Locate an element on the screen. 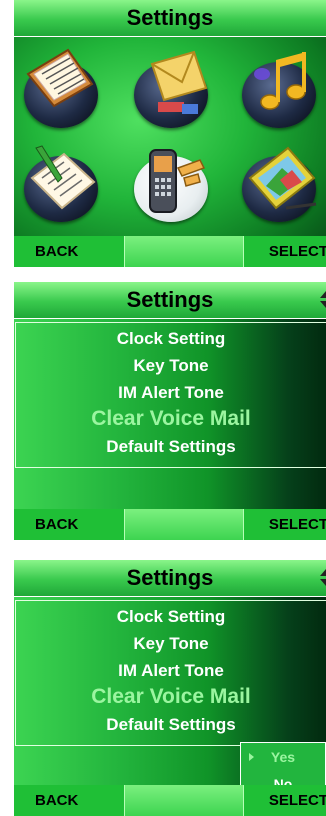 The image size is (326, 816). yes-option: Yes is located at coordinates (283, 757).